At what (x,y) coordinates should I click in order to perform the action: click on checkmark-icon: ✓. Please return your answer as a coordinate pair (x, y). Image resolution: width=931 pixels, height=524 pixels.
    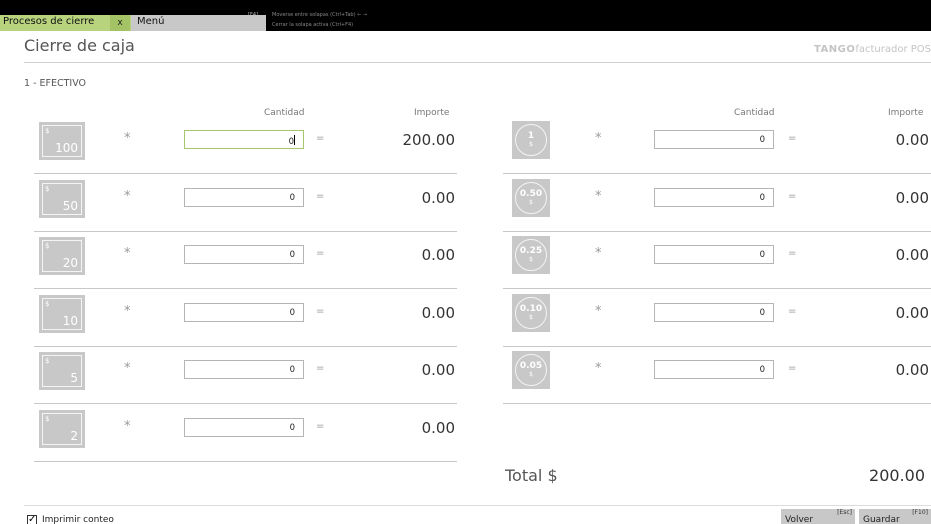
    Looking at the image, I should click on (32, 519).